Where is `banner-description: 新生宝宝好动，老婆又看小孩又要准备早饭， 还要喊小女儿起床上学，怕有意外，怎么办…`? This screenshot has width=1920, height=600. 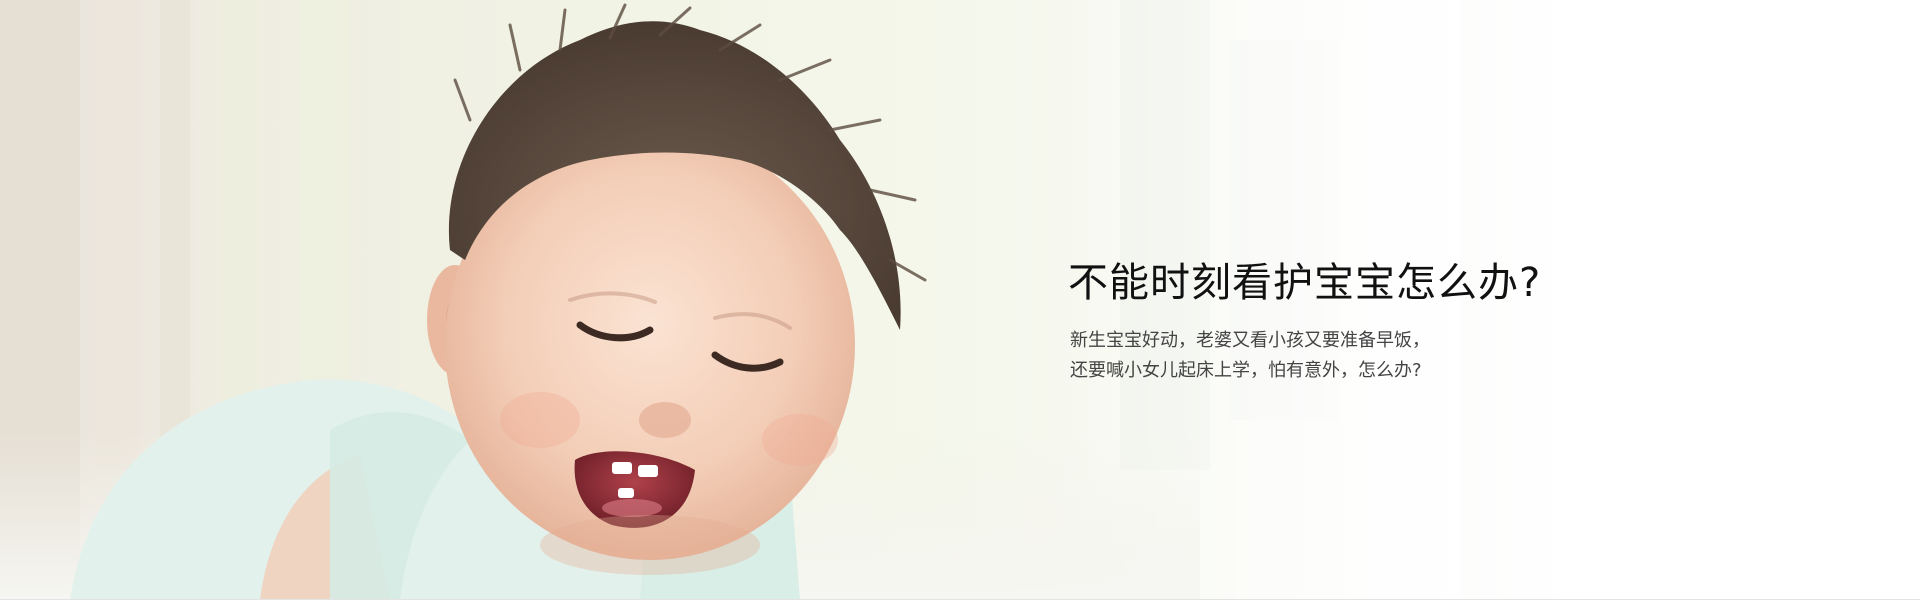 banner-description: 新生宝宝好动，老婆又看小孩又要准备早饭， 还要喊小女儿起床上学，怕有意外，怎么办… is located at coordinates (1250, 356).